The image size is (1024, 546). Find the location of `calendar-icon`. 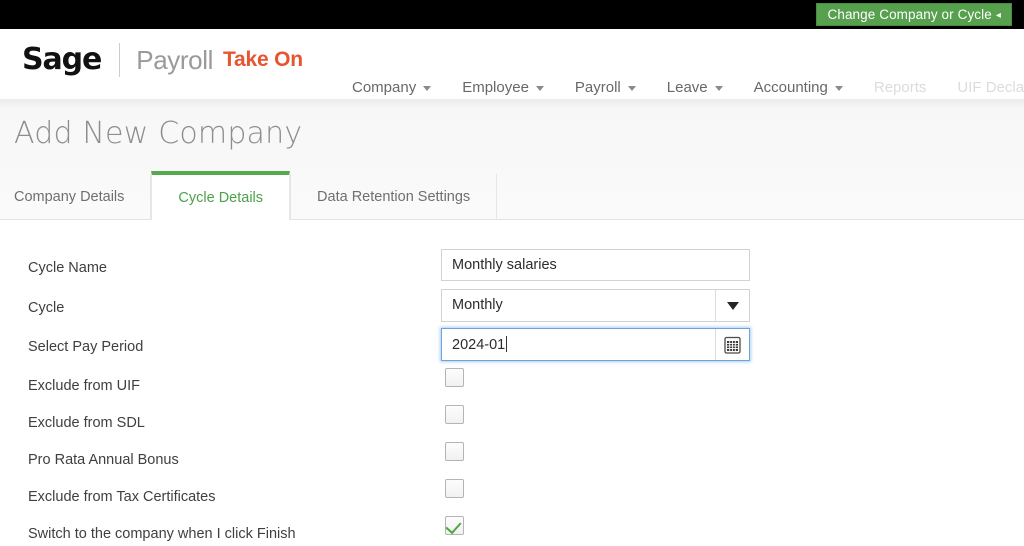

calendar-icon is located at coordinates (732, 344).